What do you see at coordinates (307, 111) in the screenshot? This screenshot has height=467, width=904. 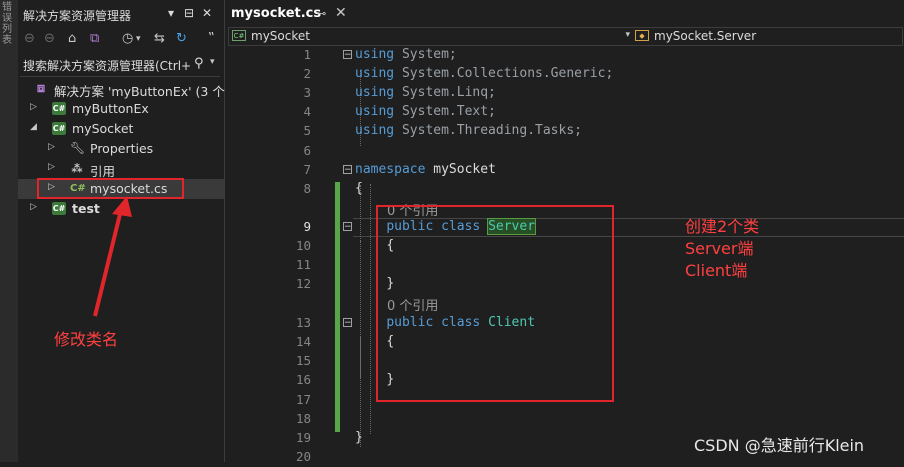 I see `line-number: 4` at bounding box center [307, 111].